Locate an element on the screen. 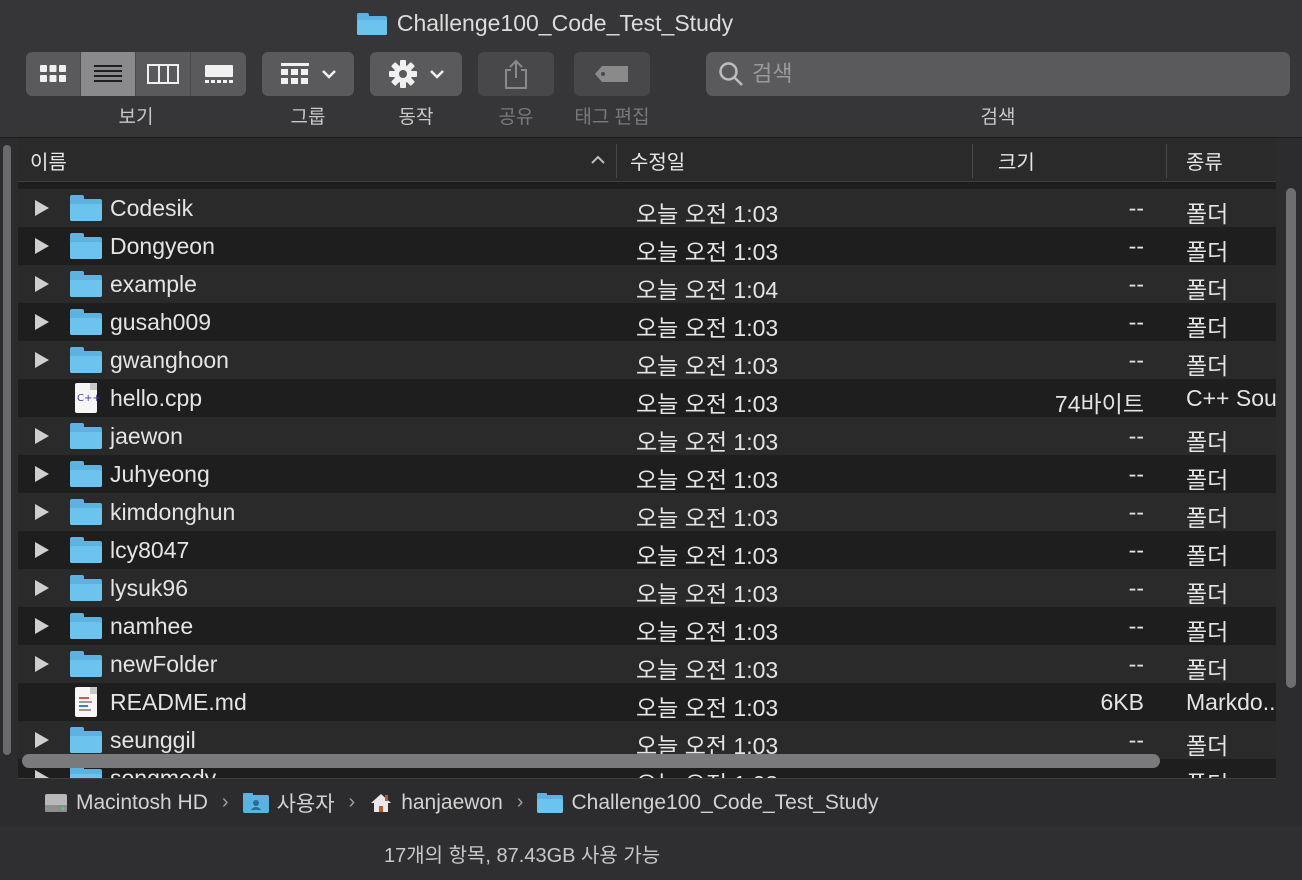  path-label: 사용자 is located at coordinates (305, 804).